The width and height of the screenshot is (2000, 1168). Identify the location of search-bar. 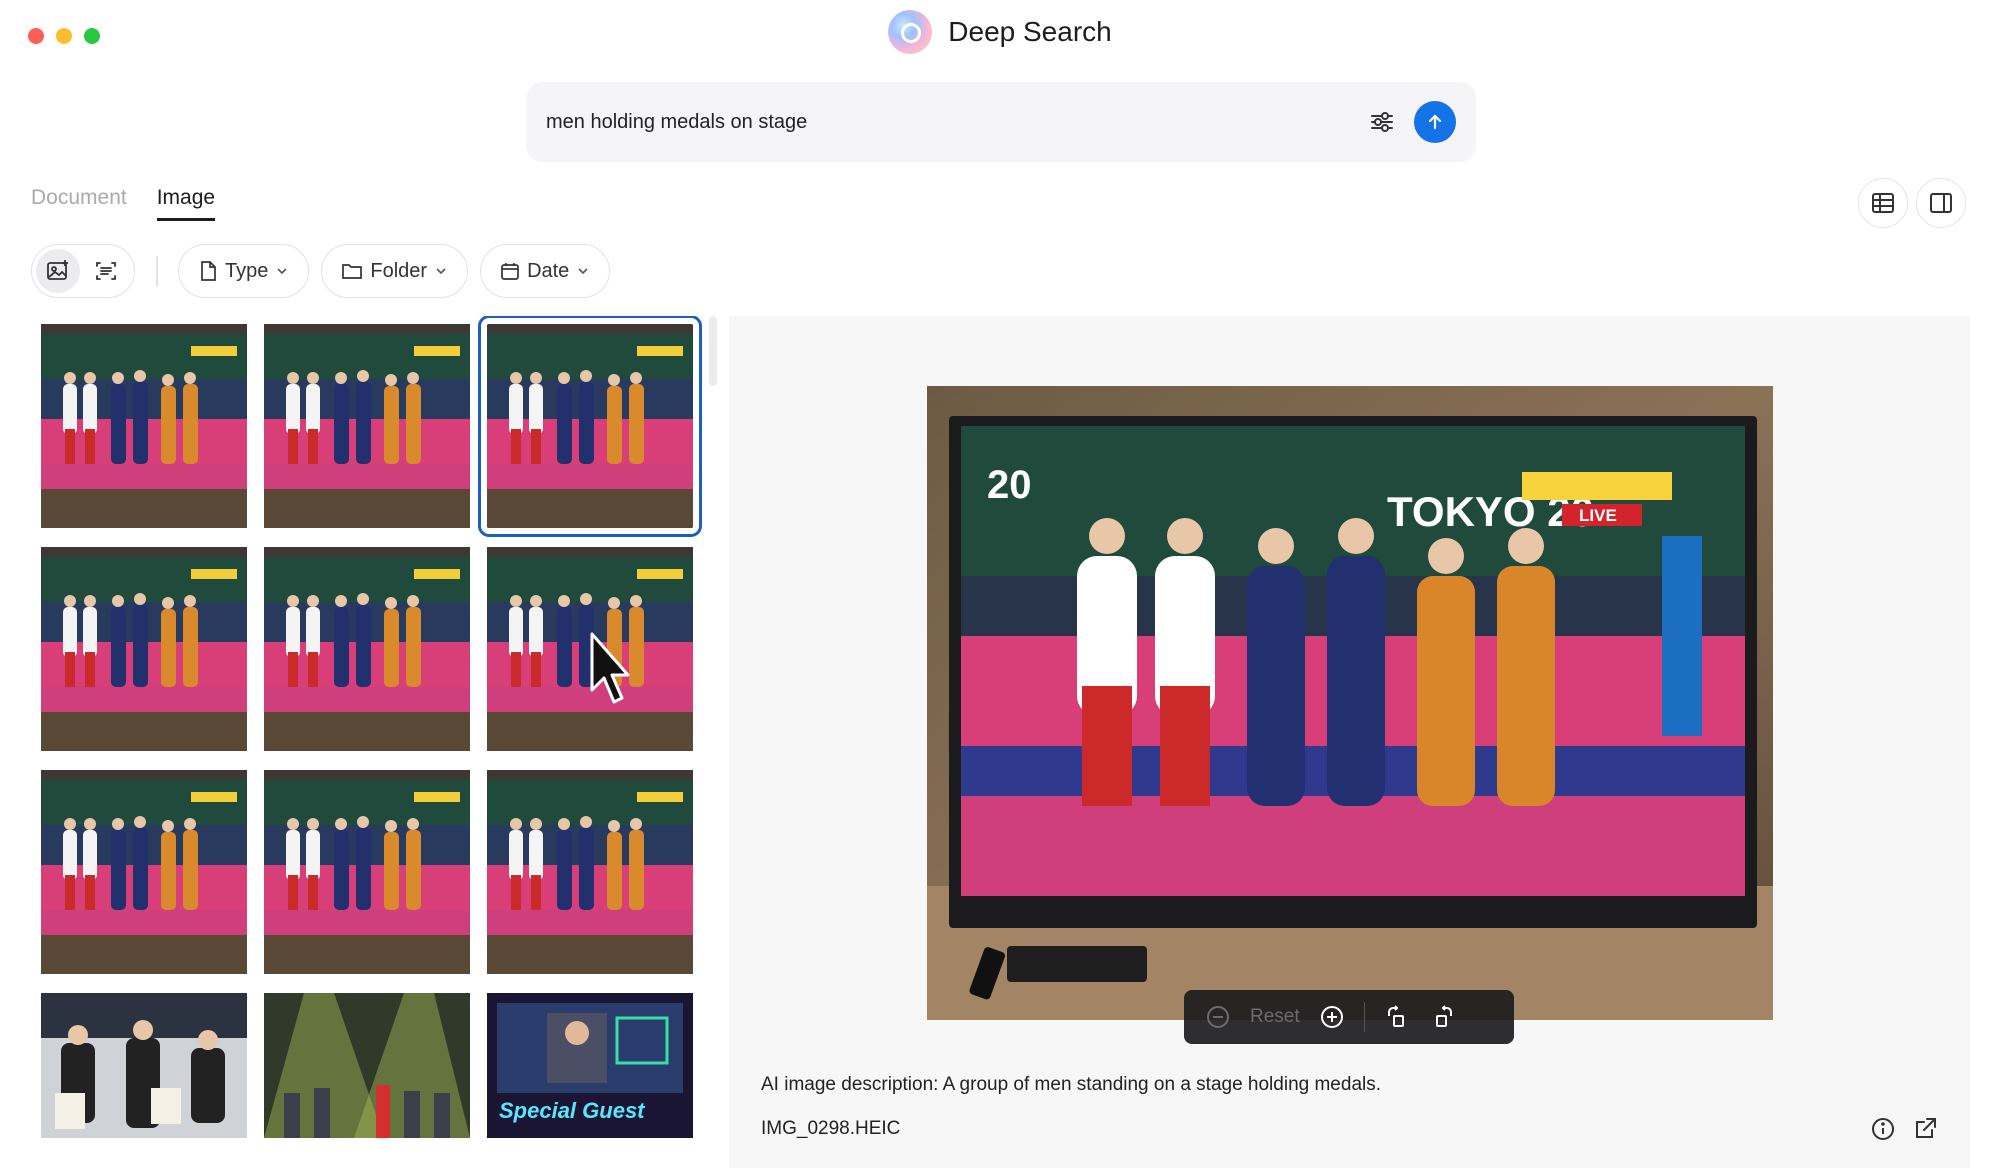
(1001, 122).